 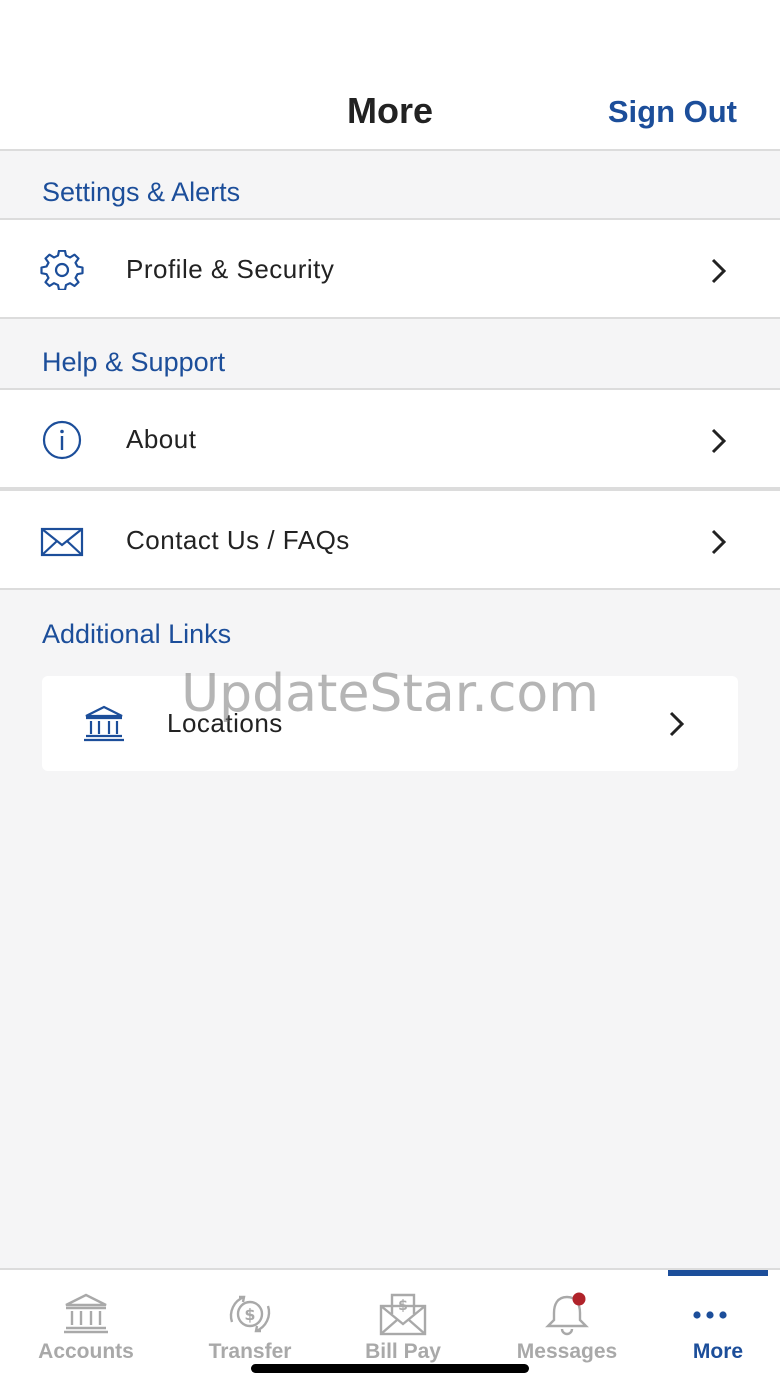 I want to click on menu-item-profile-security: Profile & Security, so click(x=390, y=268).